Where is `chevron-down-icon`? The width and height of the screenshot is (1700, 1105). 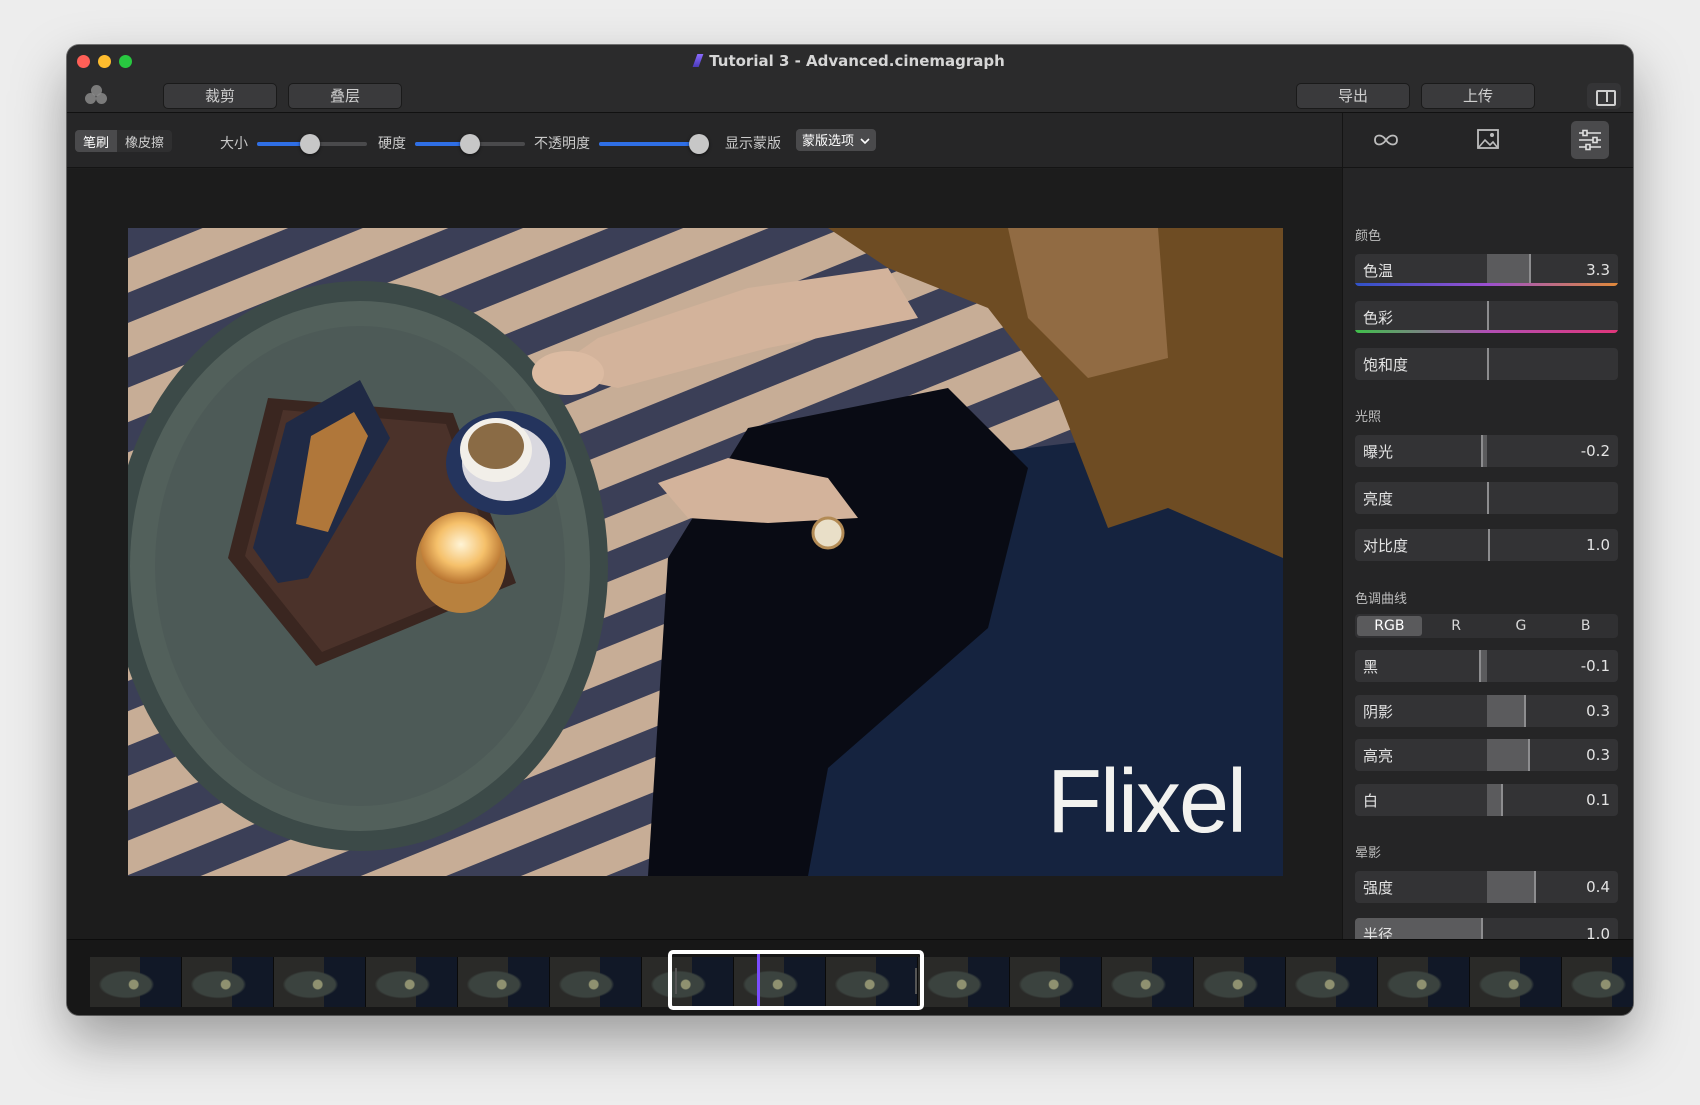 chevron-down-icon is located at coordinates (865, 141).